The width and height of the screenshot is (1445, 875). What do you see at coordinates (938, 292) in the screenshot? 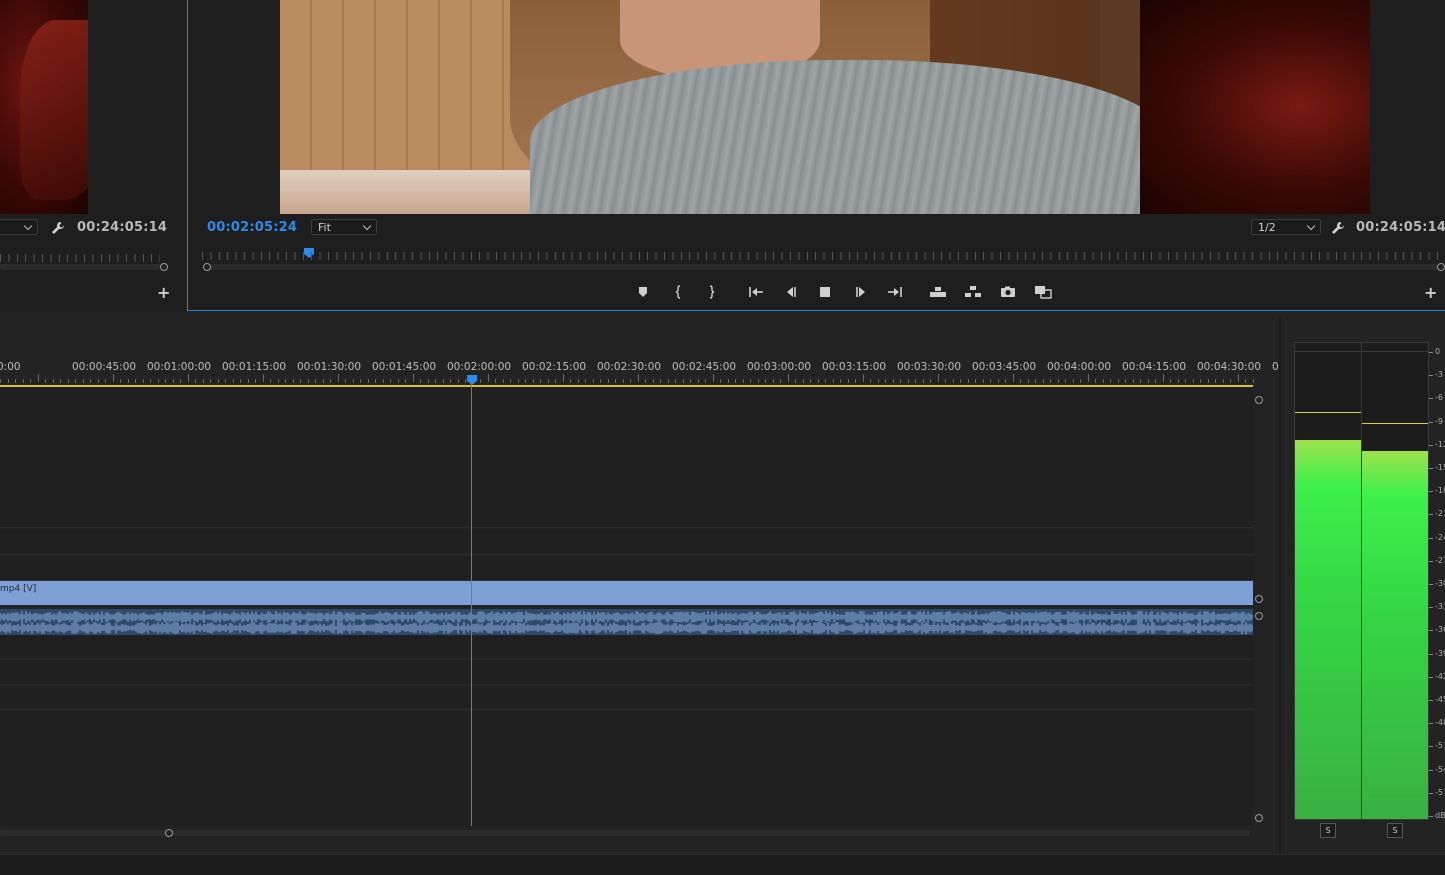
I see `lift-icon` at bounding box center [938, 292].